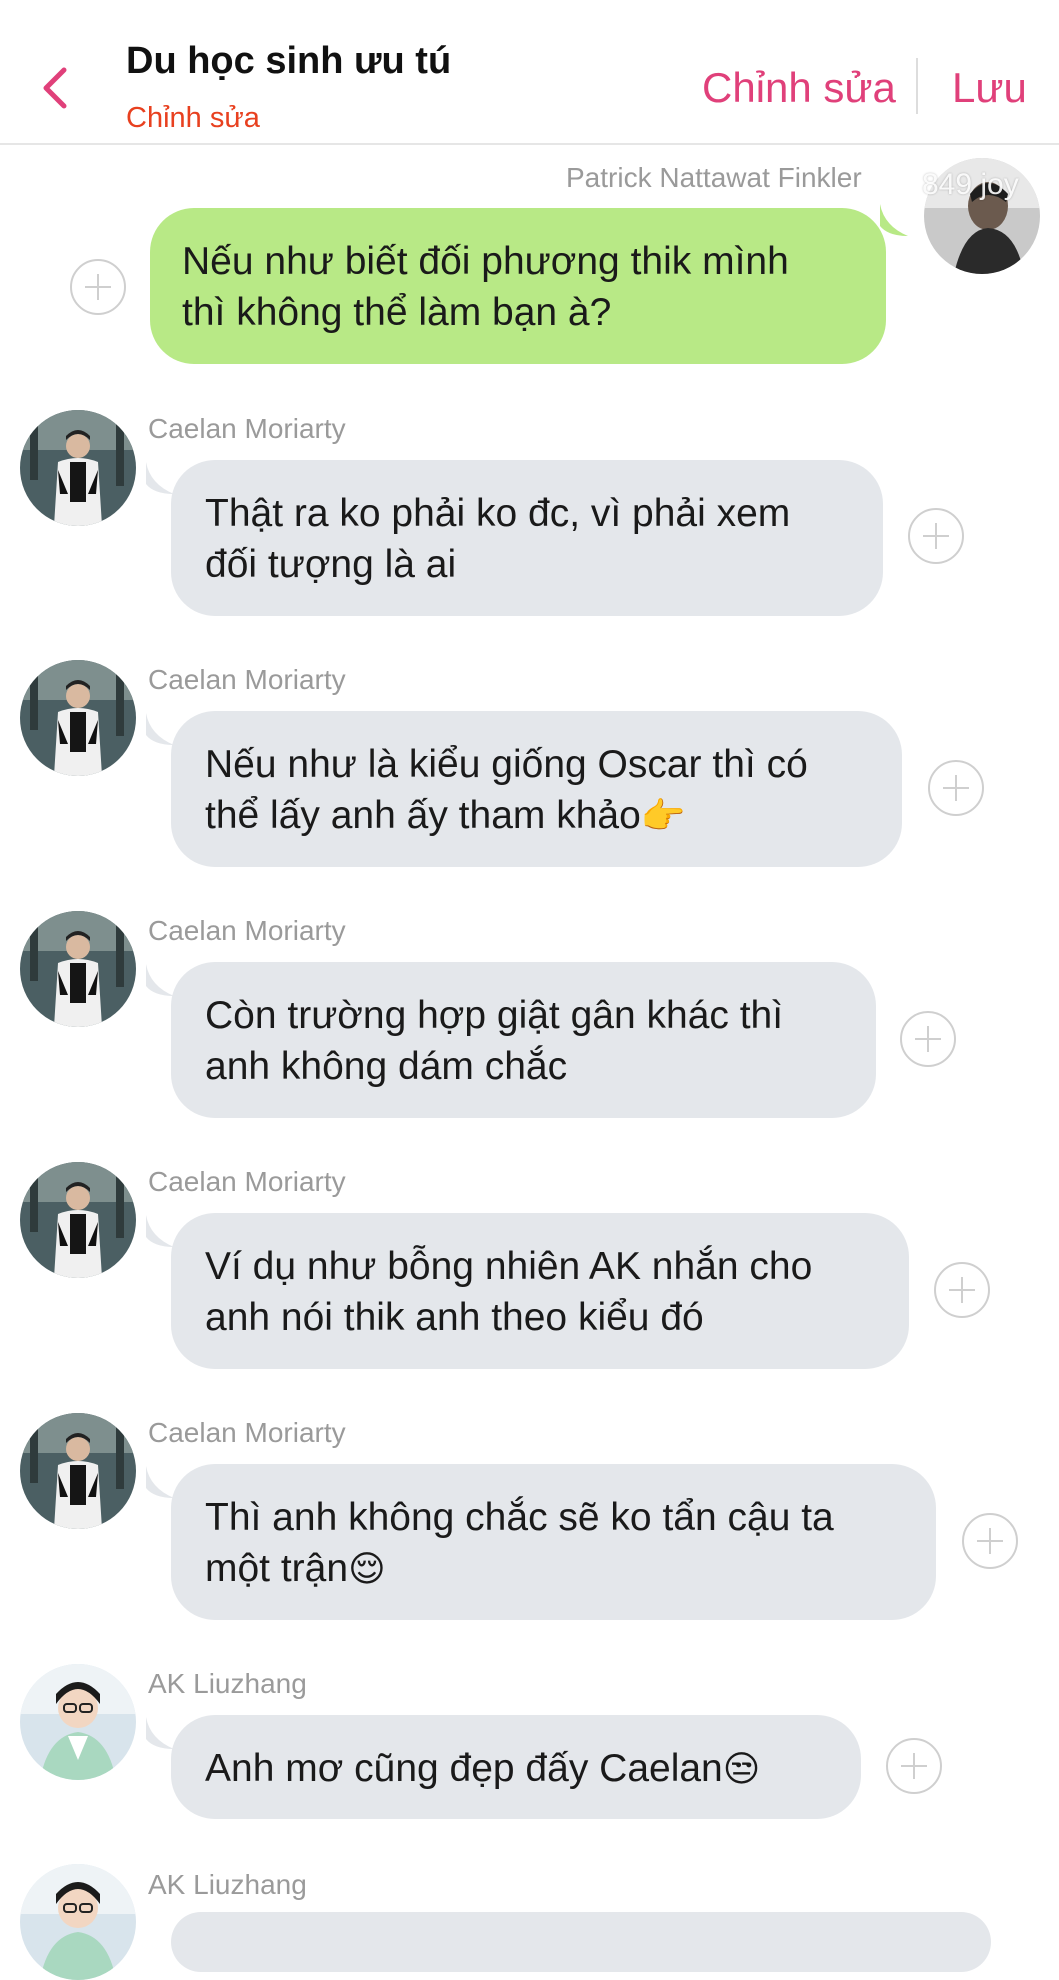  Describe the element at coordinates (454, 1317) in the screenshot. I see `message-line: anh nói thik anh theo kiểu đó` at that location.